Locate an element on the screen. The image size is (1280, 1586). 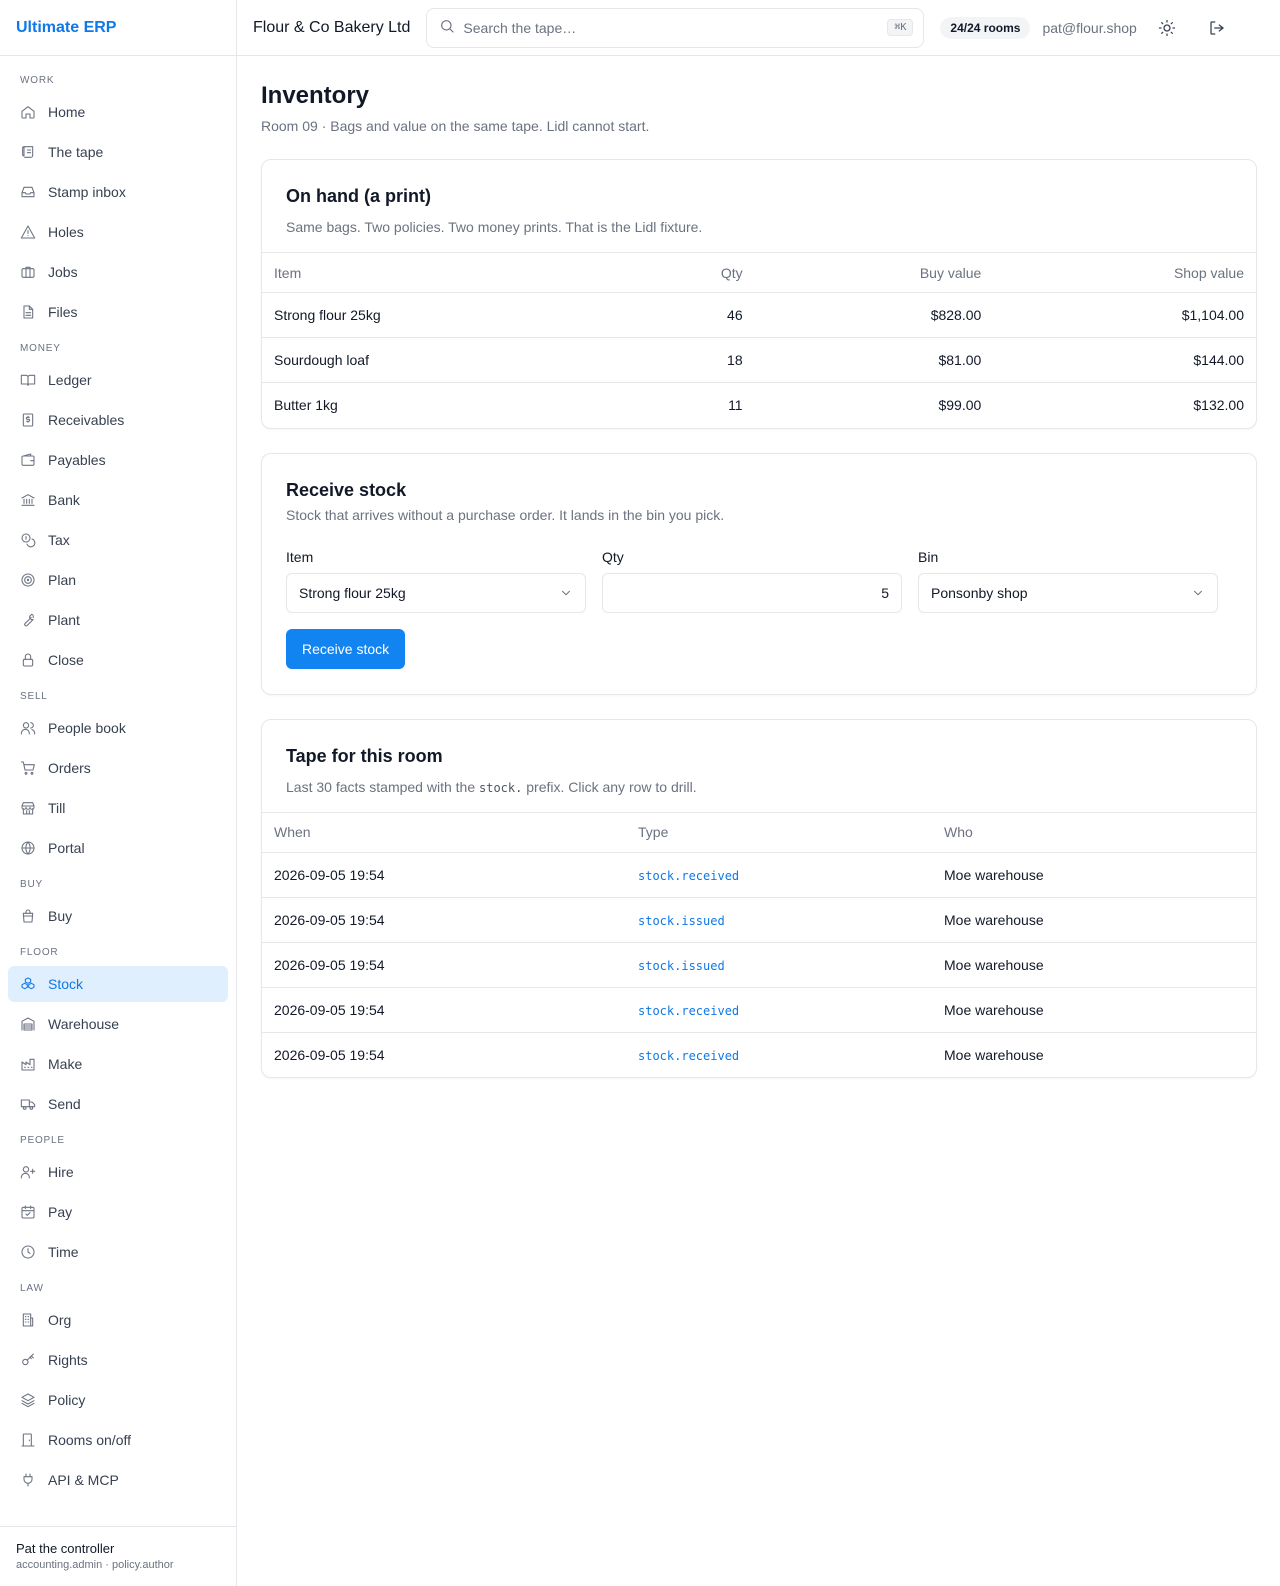
sidebar-item-label: Policy is located at coordinates (67, 1400).